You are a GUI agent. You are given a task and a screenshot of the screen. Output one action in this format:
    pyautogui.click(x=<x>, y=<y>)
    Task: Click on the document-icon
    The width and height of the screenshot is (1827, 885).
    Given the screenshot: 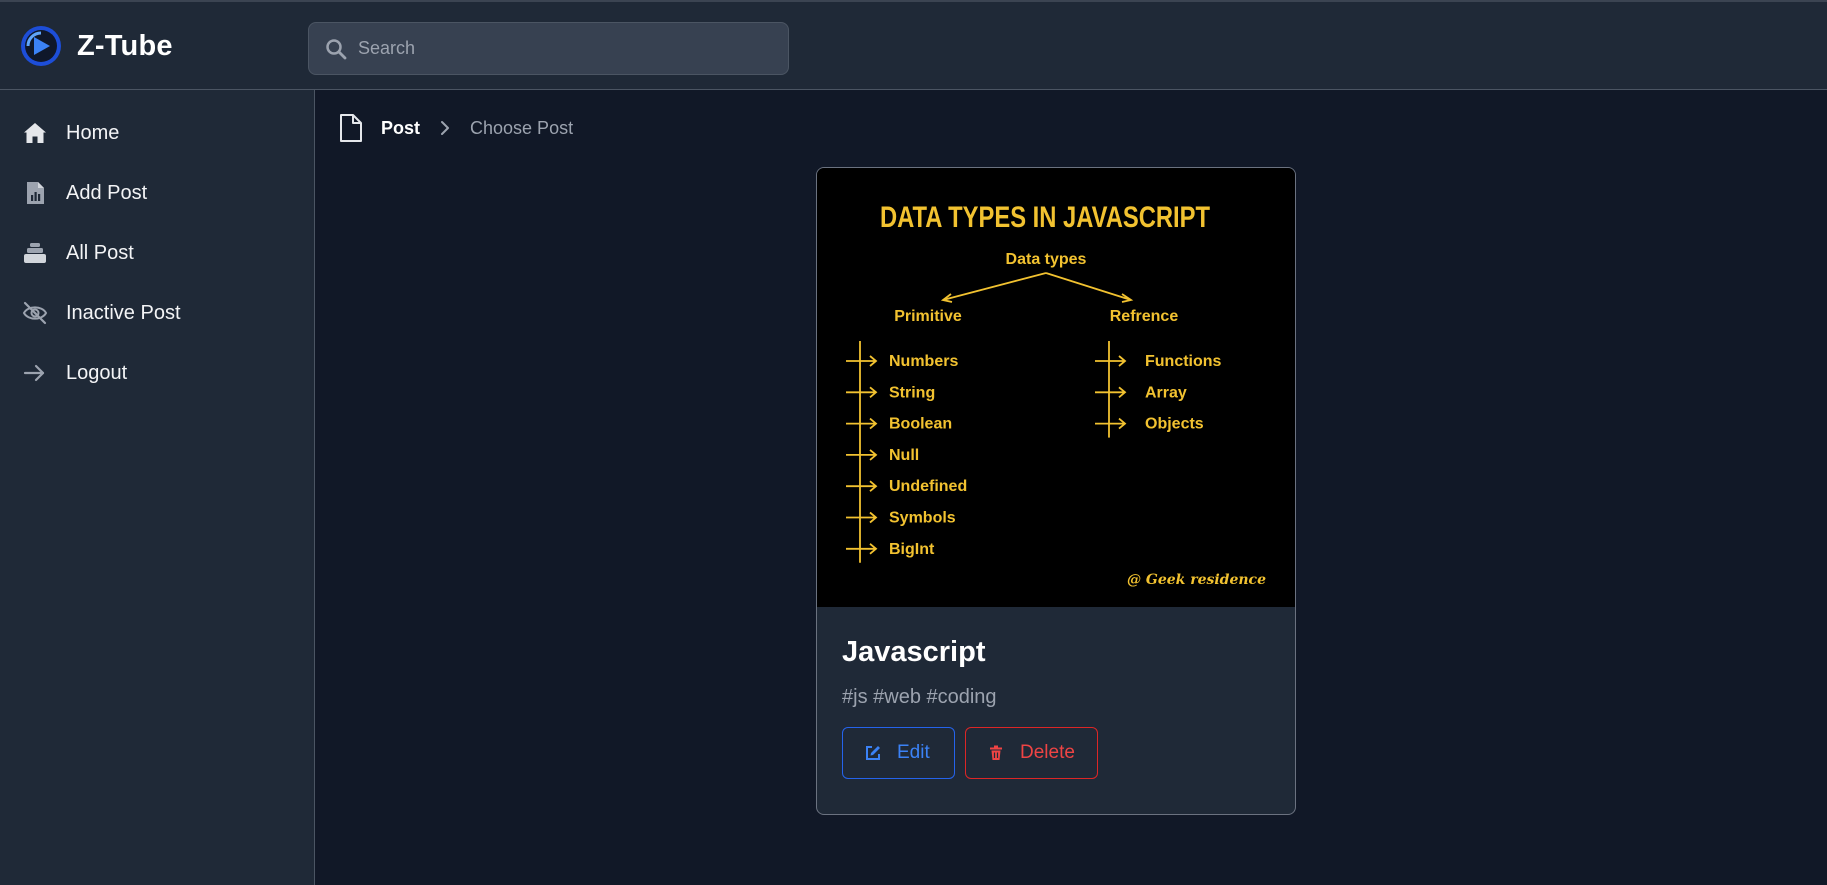 What is the action you would take?
    pyautogui.click(x=351, y=128)
    